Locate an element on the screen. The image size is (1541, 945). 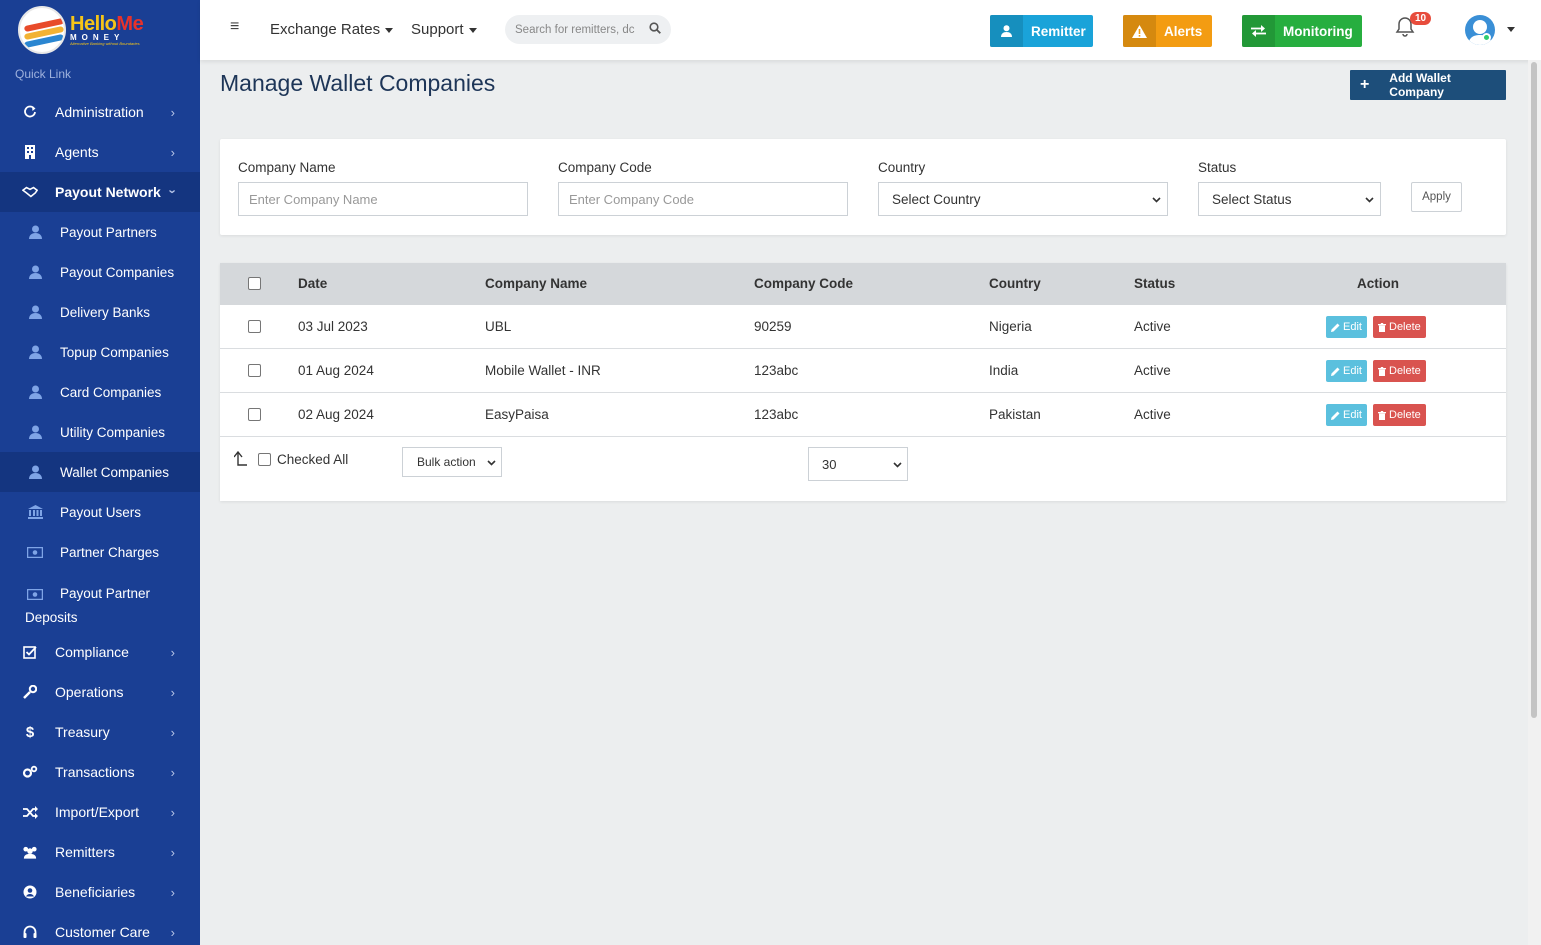
user-circle-icon is located at coordinates (30, 892).